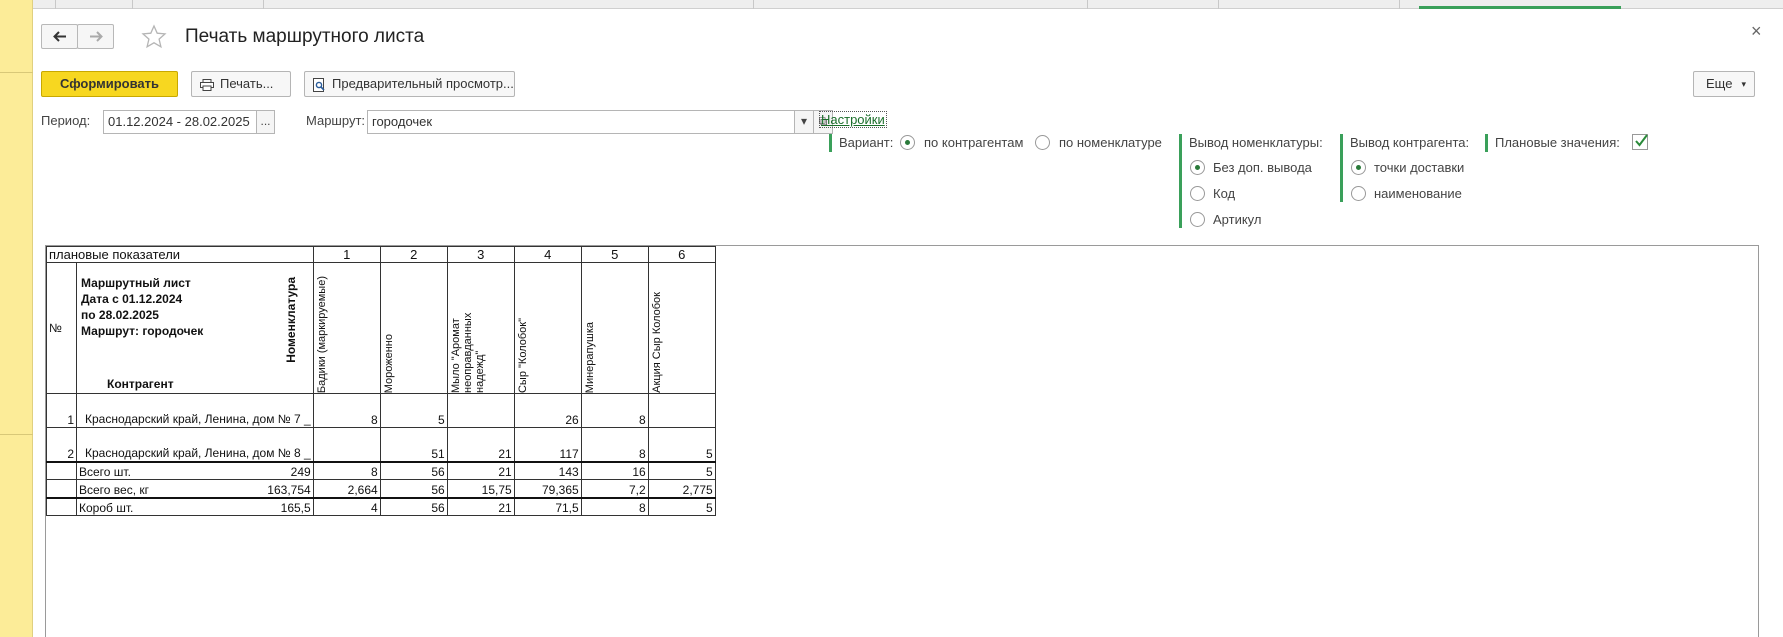 The image size is (1783, 637). Describe the element at coordinates (195, 489) in the screenshot. I see `total-label-cell: Всего вес, кг 163,754` at that location.